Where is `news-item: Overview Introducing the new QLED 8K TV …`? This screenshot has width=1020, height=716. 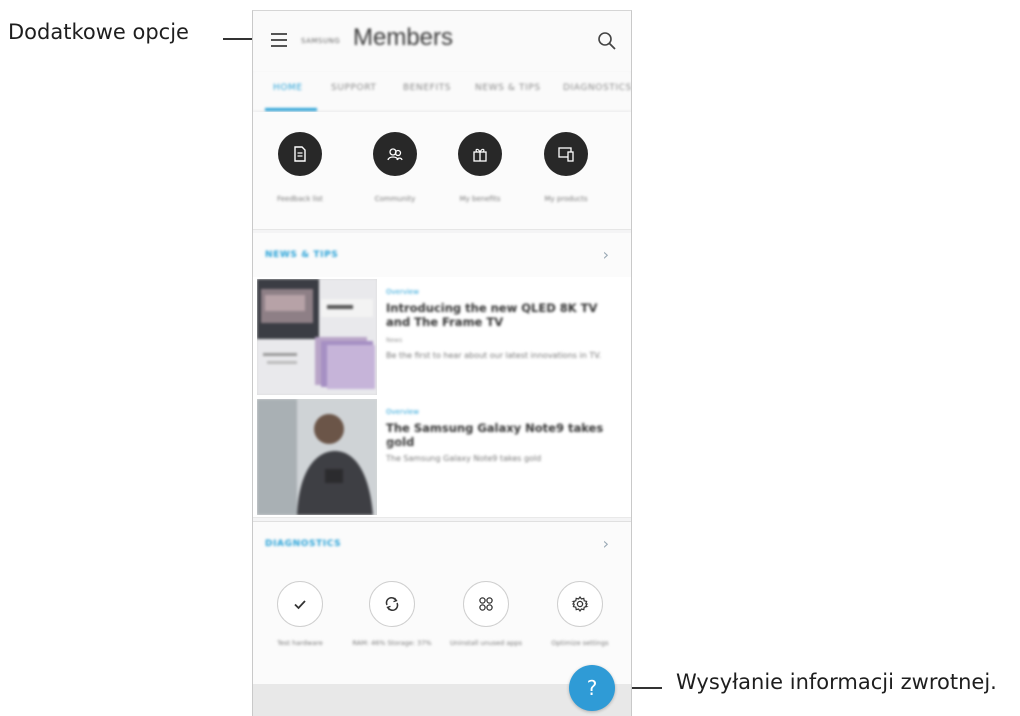 news-item: Overview Introducing the new QLED 8K TV … is located at coordinates (442, 337).